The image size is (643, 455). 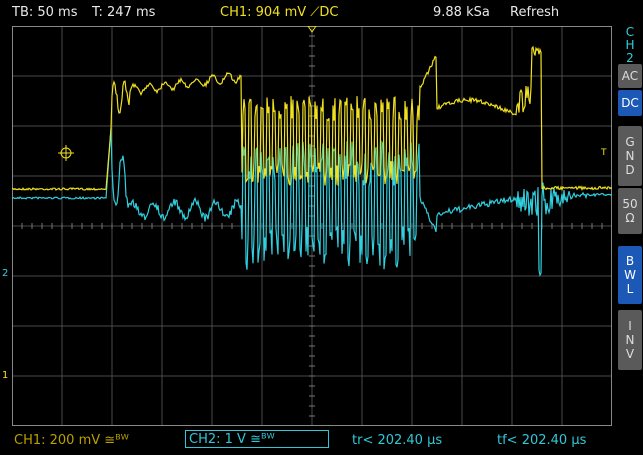 What do you see at coordinates (71, 441) in the screenshot?
I see `ch1-scale-readout: CH1: 200 mV ≅ᴮᵂ` at bounding box center [71, 441].